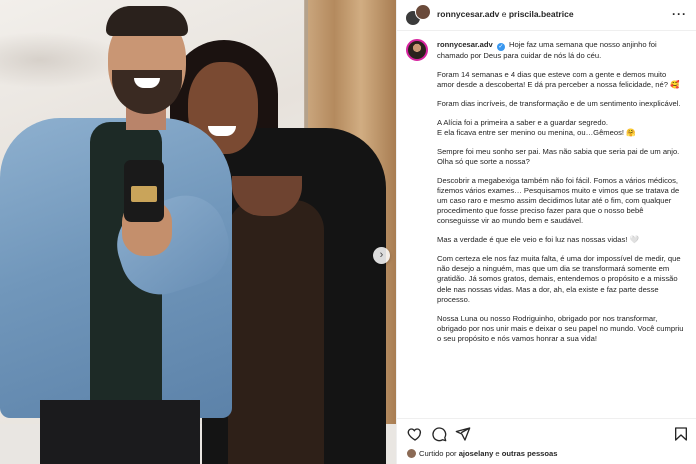 The image size is (696, 464). I want to click on collab-avatars, so click(418, 15).